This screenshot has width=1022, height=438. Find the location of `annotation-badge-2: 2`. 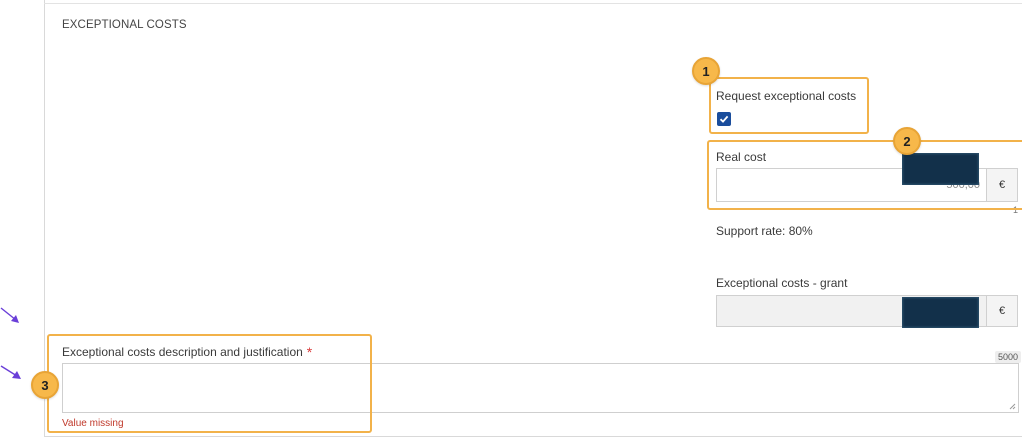

annotation-badge-2: 2 is located at coordinates (907, 141).